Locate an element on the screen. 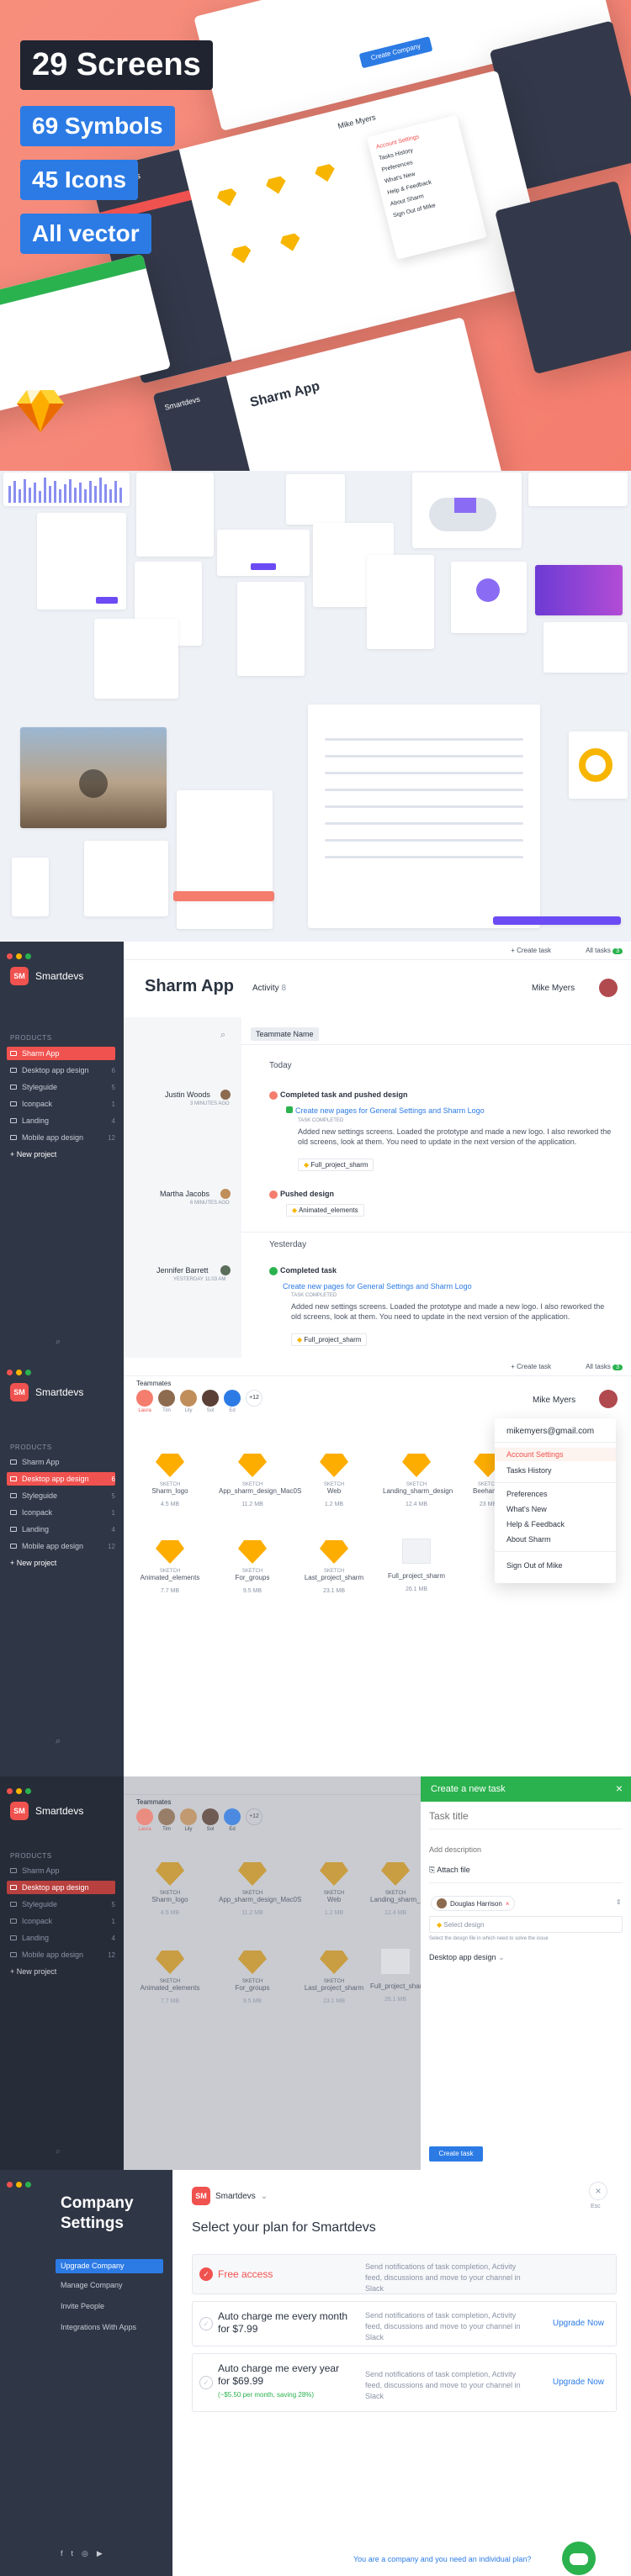  select-design-field: ◆ Select design is located at coordinates (526, 1925).